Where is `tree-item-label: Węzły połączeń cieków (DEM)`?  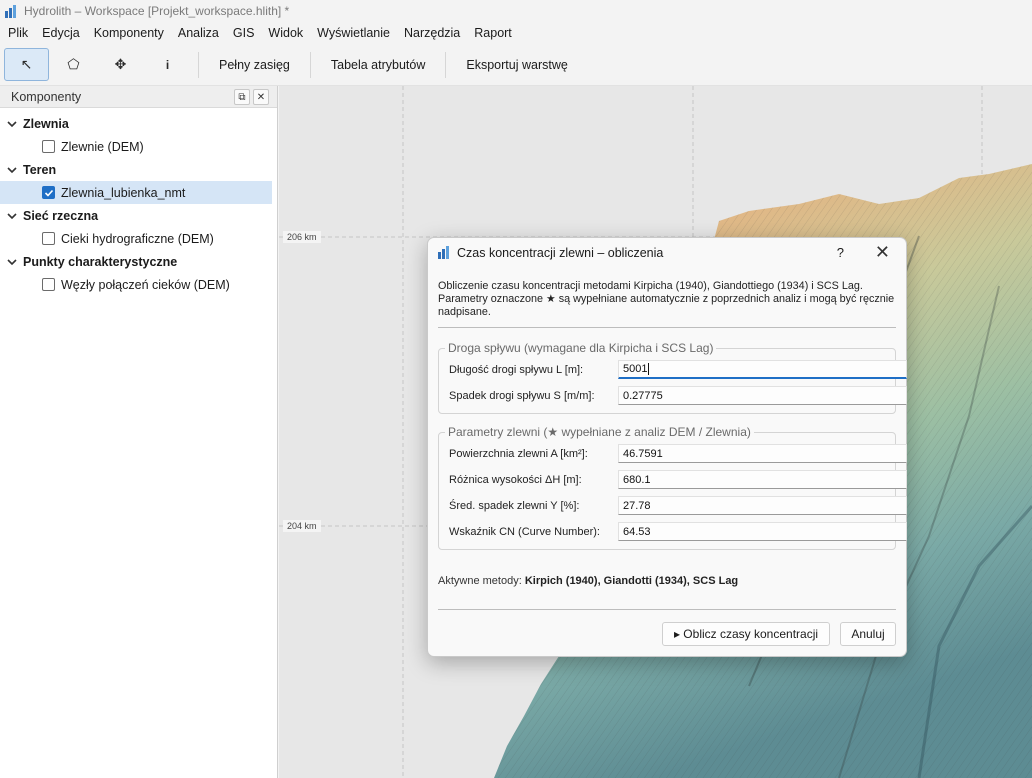 tree-item-label: Węzły połączeń cieków (DEM) is located at coordinates (145, 284).